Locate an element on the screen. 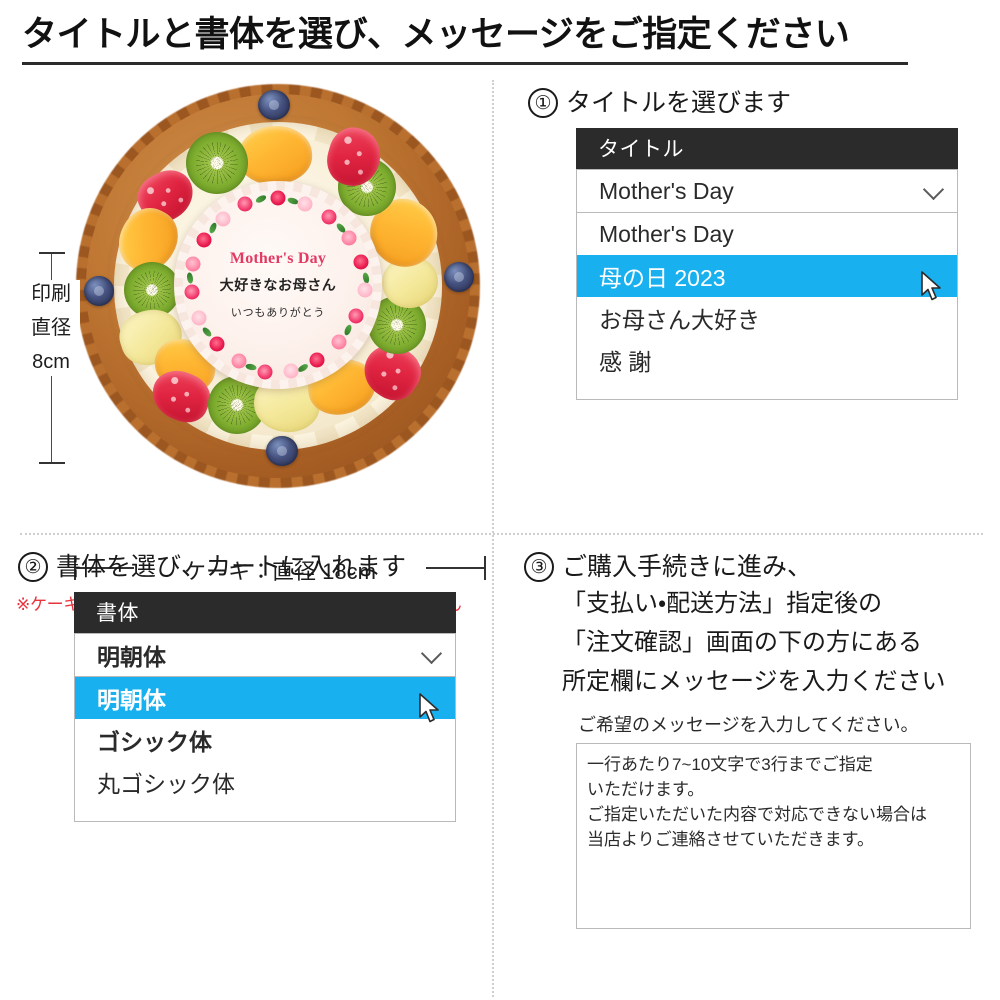 This screenshot has width=1000, height=1000. step-1-title: タイトルを選びます is located at coordinates (679, 103).